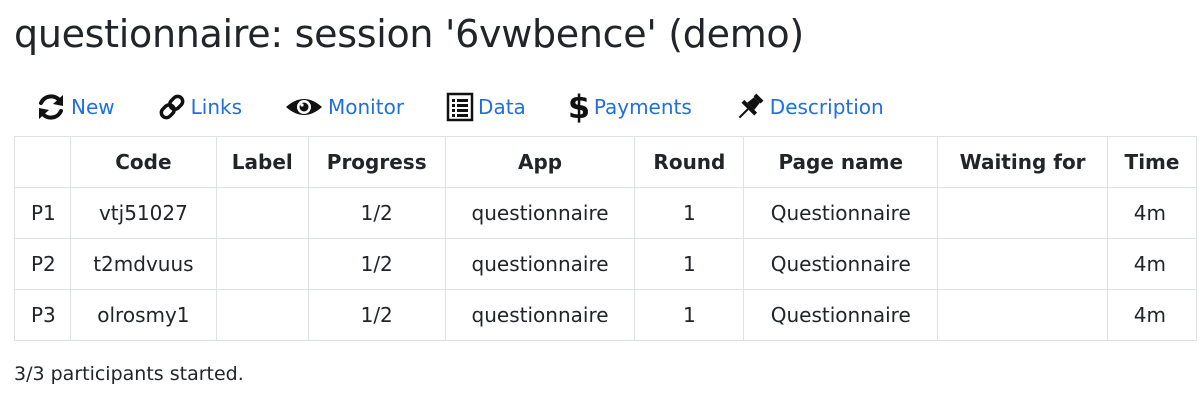 This screenshot has width=1203, height=405. What do you see at coordinates (366, 107) in the screenshot?
I see `nav-monitor-label: Monitor` at bounding box center [366, 107].